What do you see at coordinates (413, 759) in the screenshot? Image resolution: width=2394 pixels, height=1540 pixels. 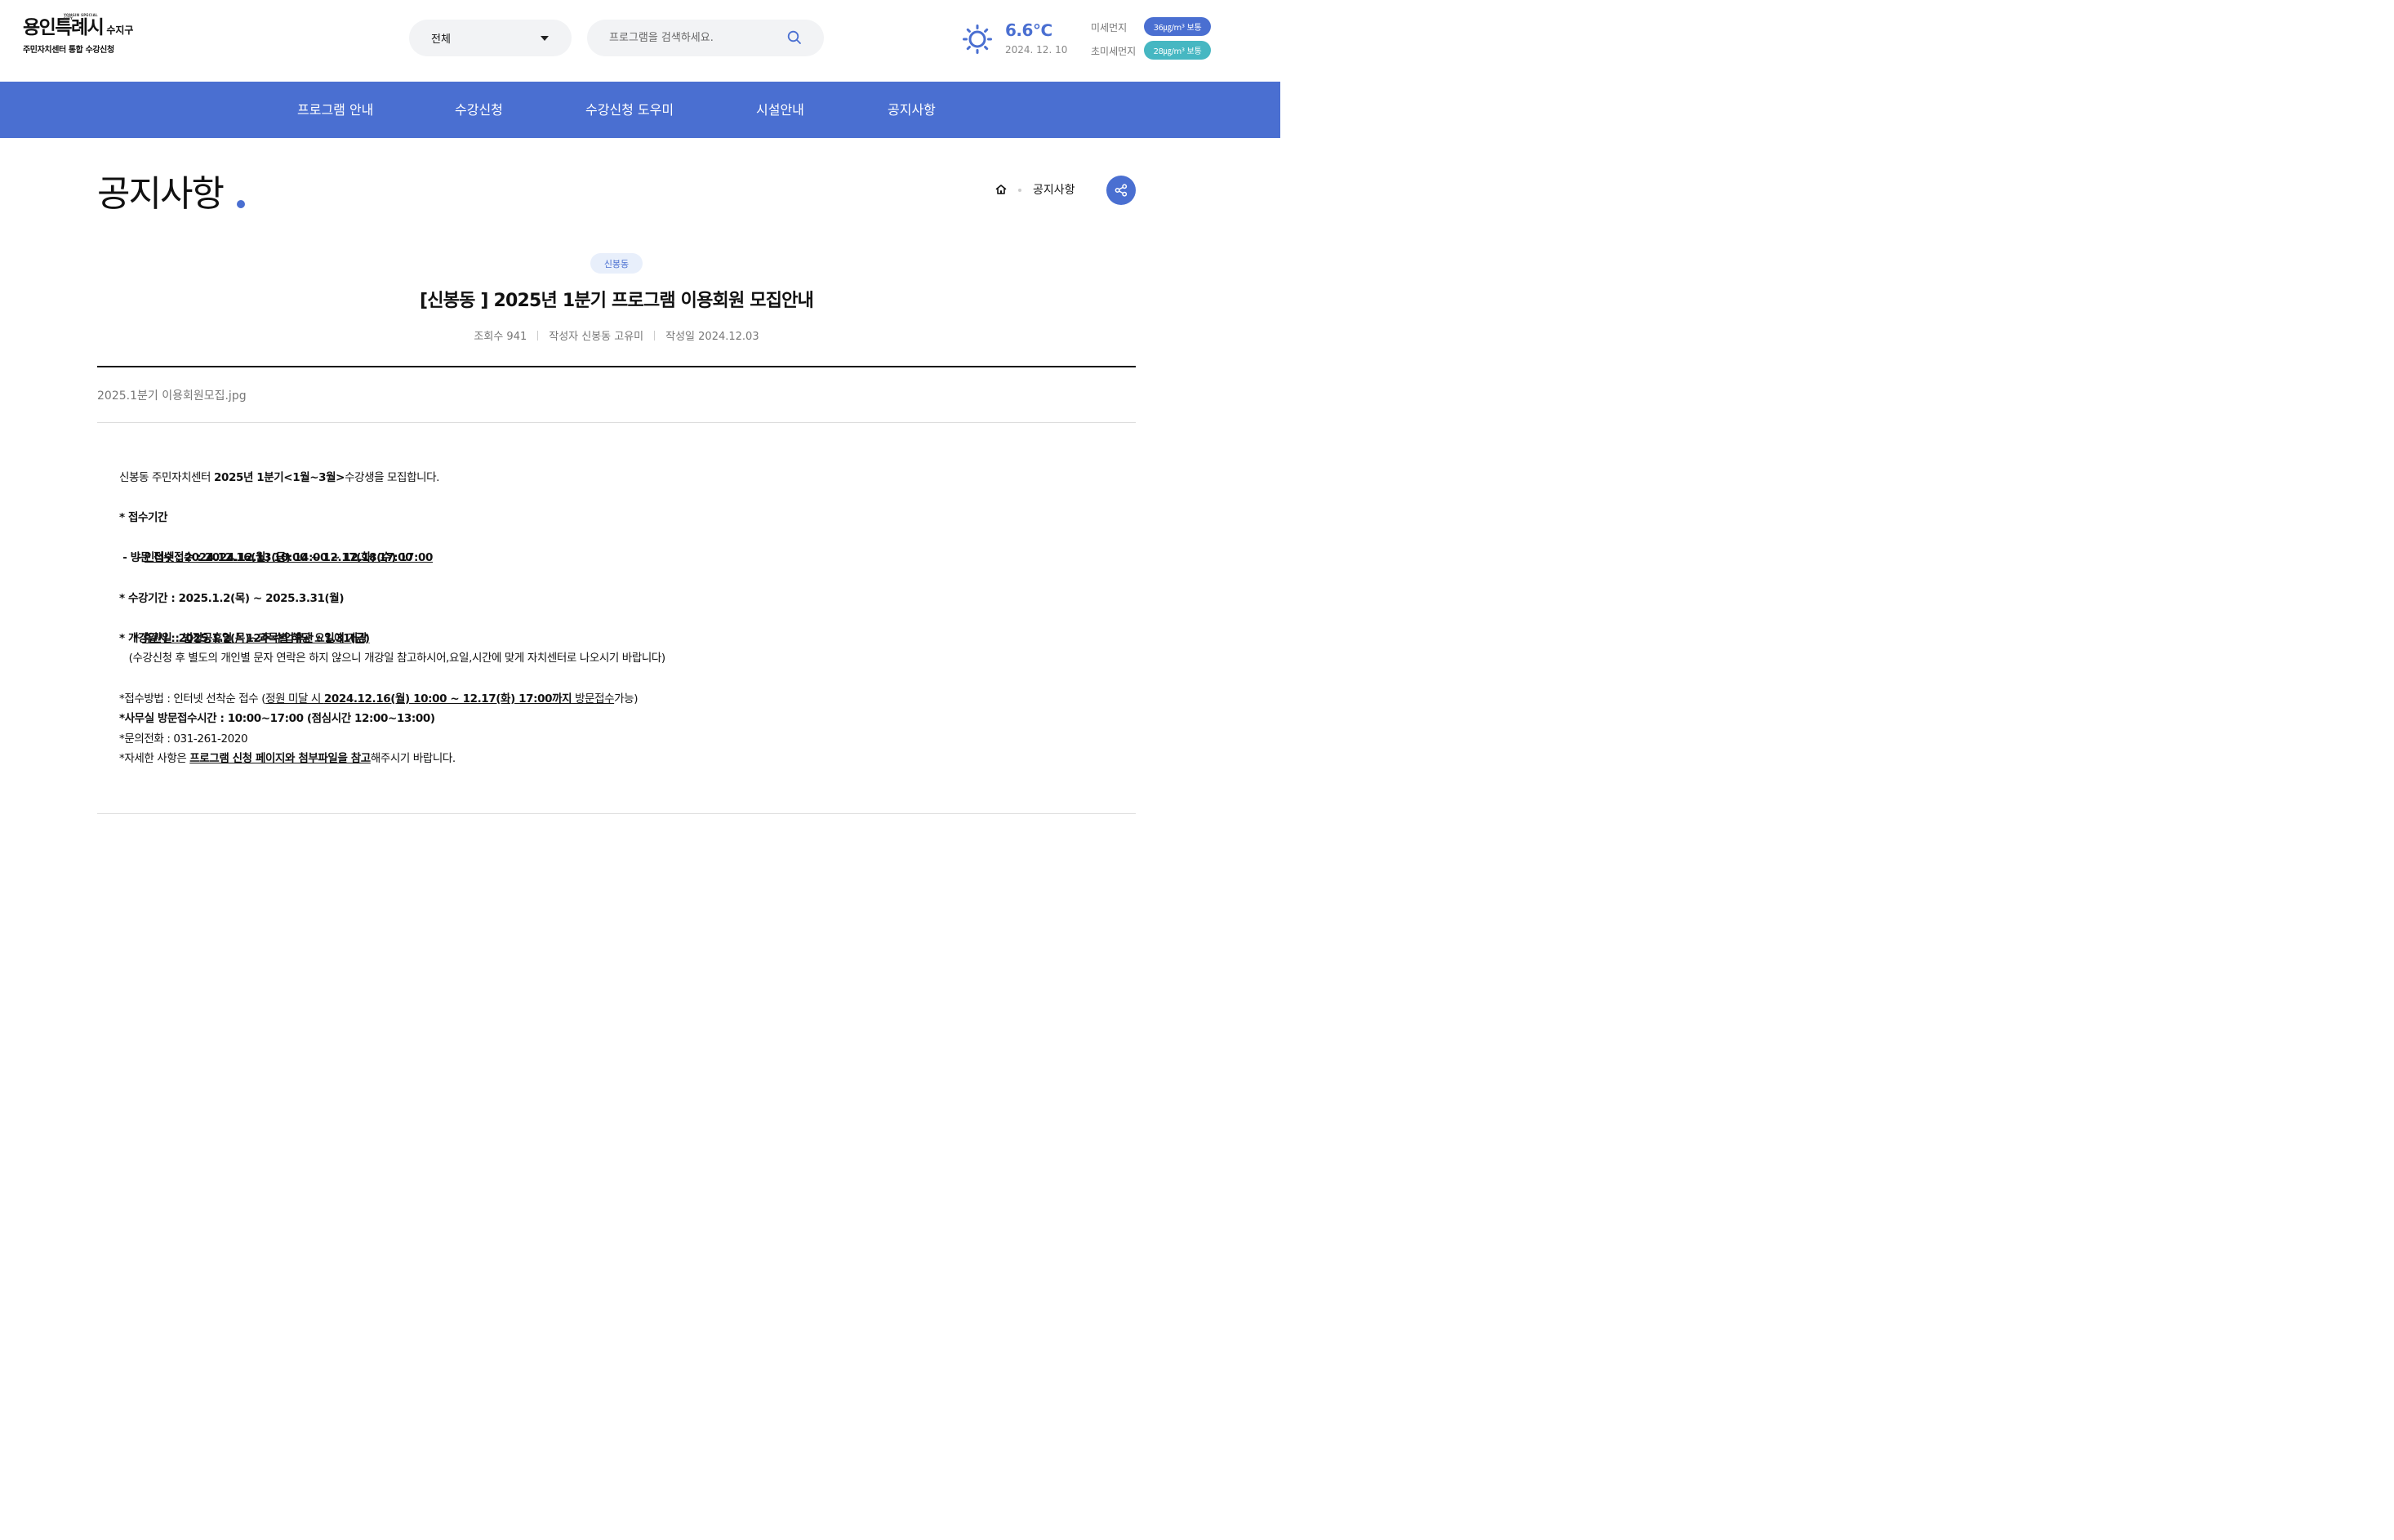 I see `body-text: 해주시기 바랍니다.` at bounding box center [413, 759].